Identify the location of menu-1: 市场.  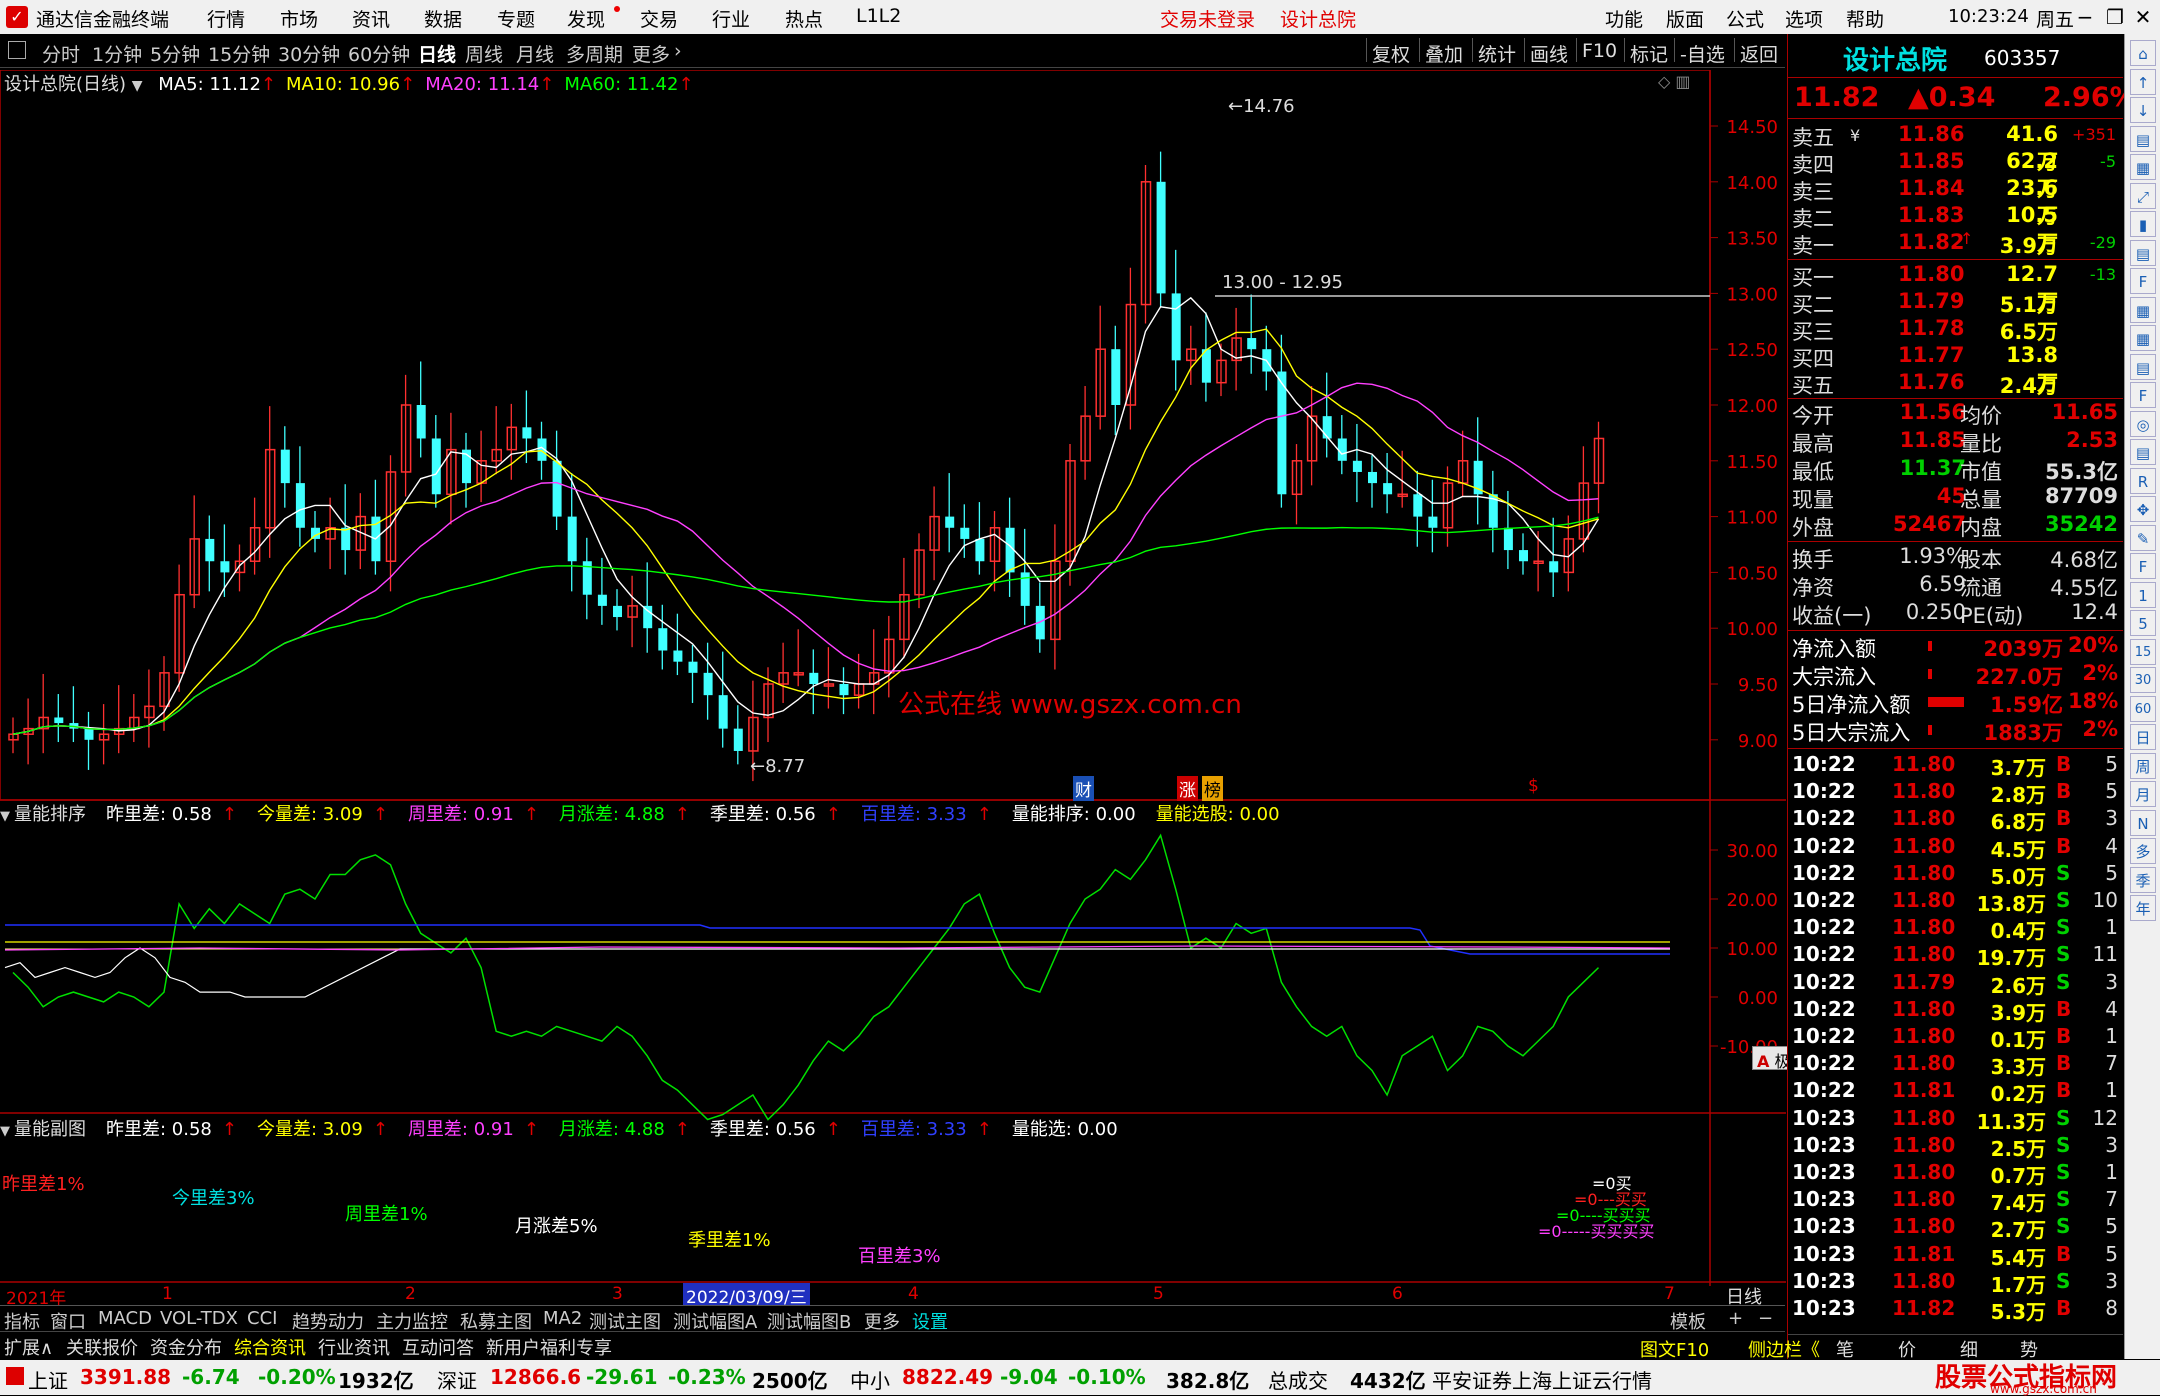
(299, 18).